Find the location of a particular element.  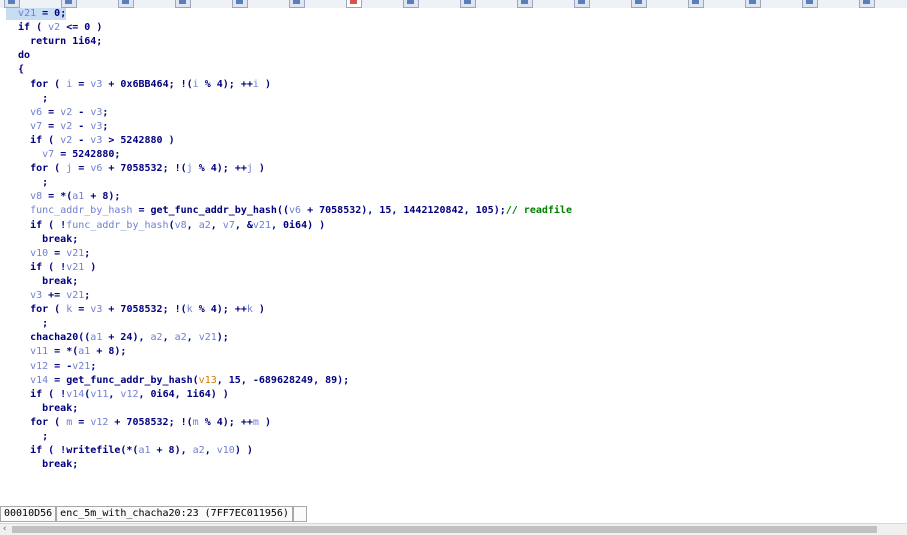

code-line: v8 = *(a1 + 8); is located at coordinates (63, 197).